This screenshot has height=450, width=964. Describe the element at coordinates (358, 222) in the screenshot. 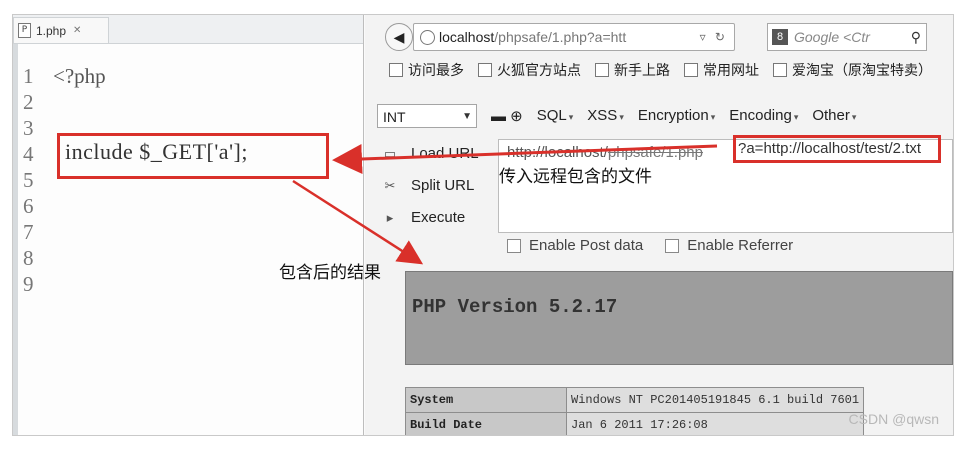

I see `arrow-to-result` at that location.